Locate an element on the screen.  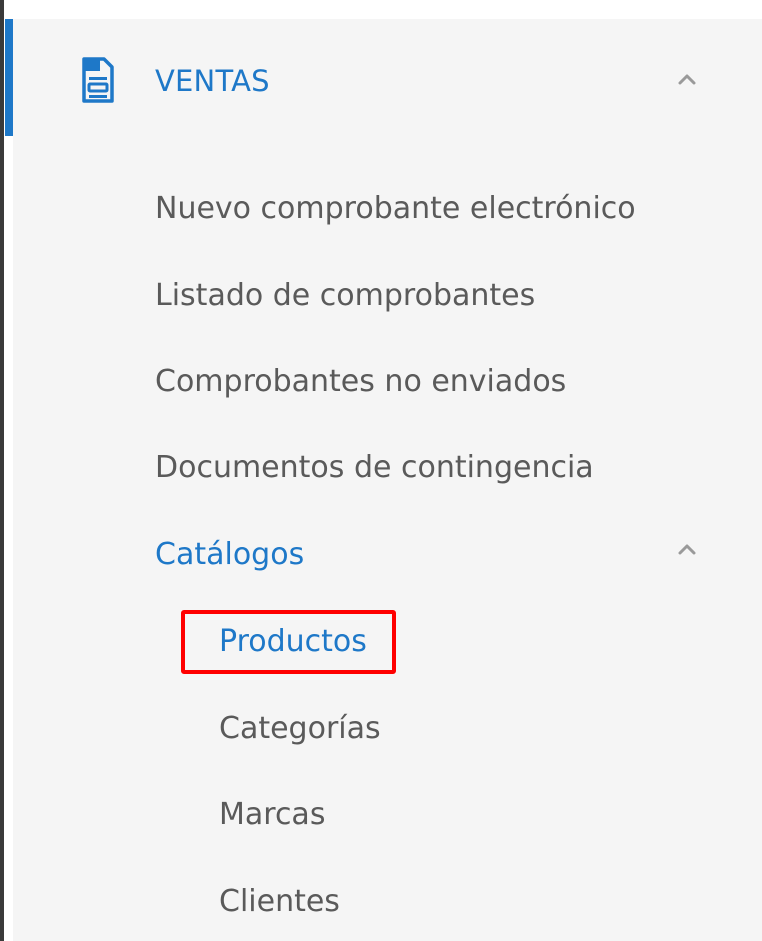
menu-item-listado-comprobantes: Listado de comprobantes is located at coordinates (345, 296).